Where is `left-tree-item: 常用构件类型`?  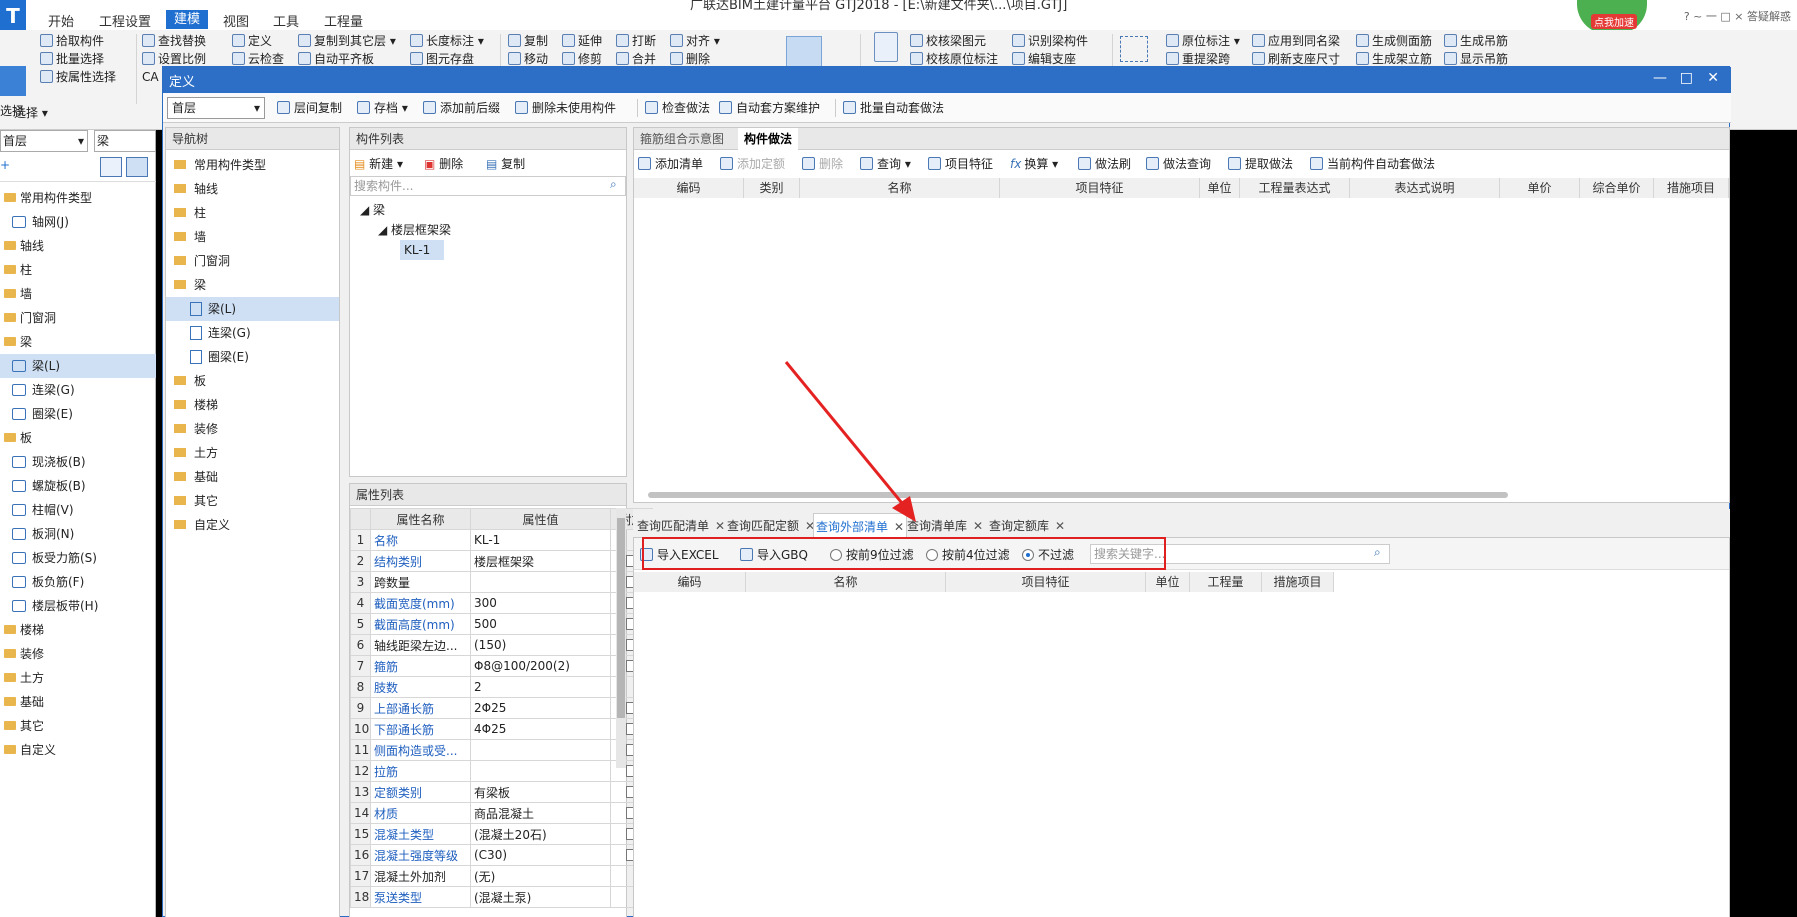 left-tree-item: 常用构件类型 is located at coordinates (78, 198).